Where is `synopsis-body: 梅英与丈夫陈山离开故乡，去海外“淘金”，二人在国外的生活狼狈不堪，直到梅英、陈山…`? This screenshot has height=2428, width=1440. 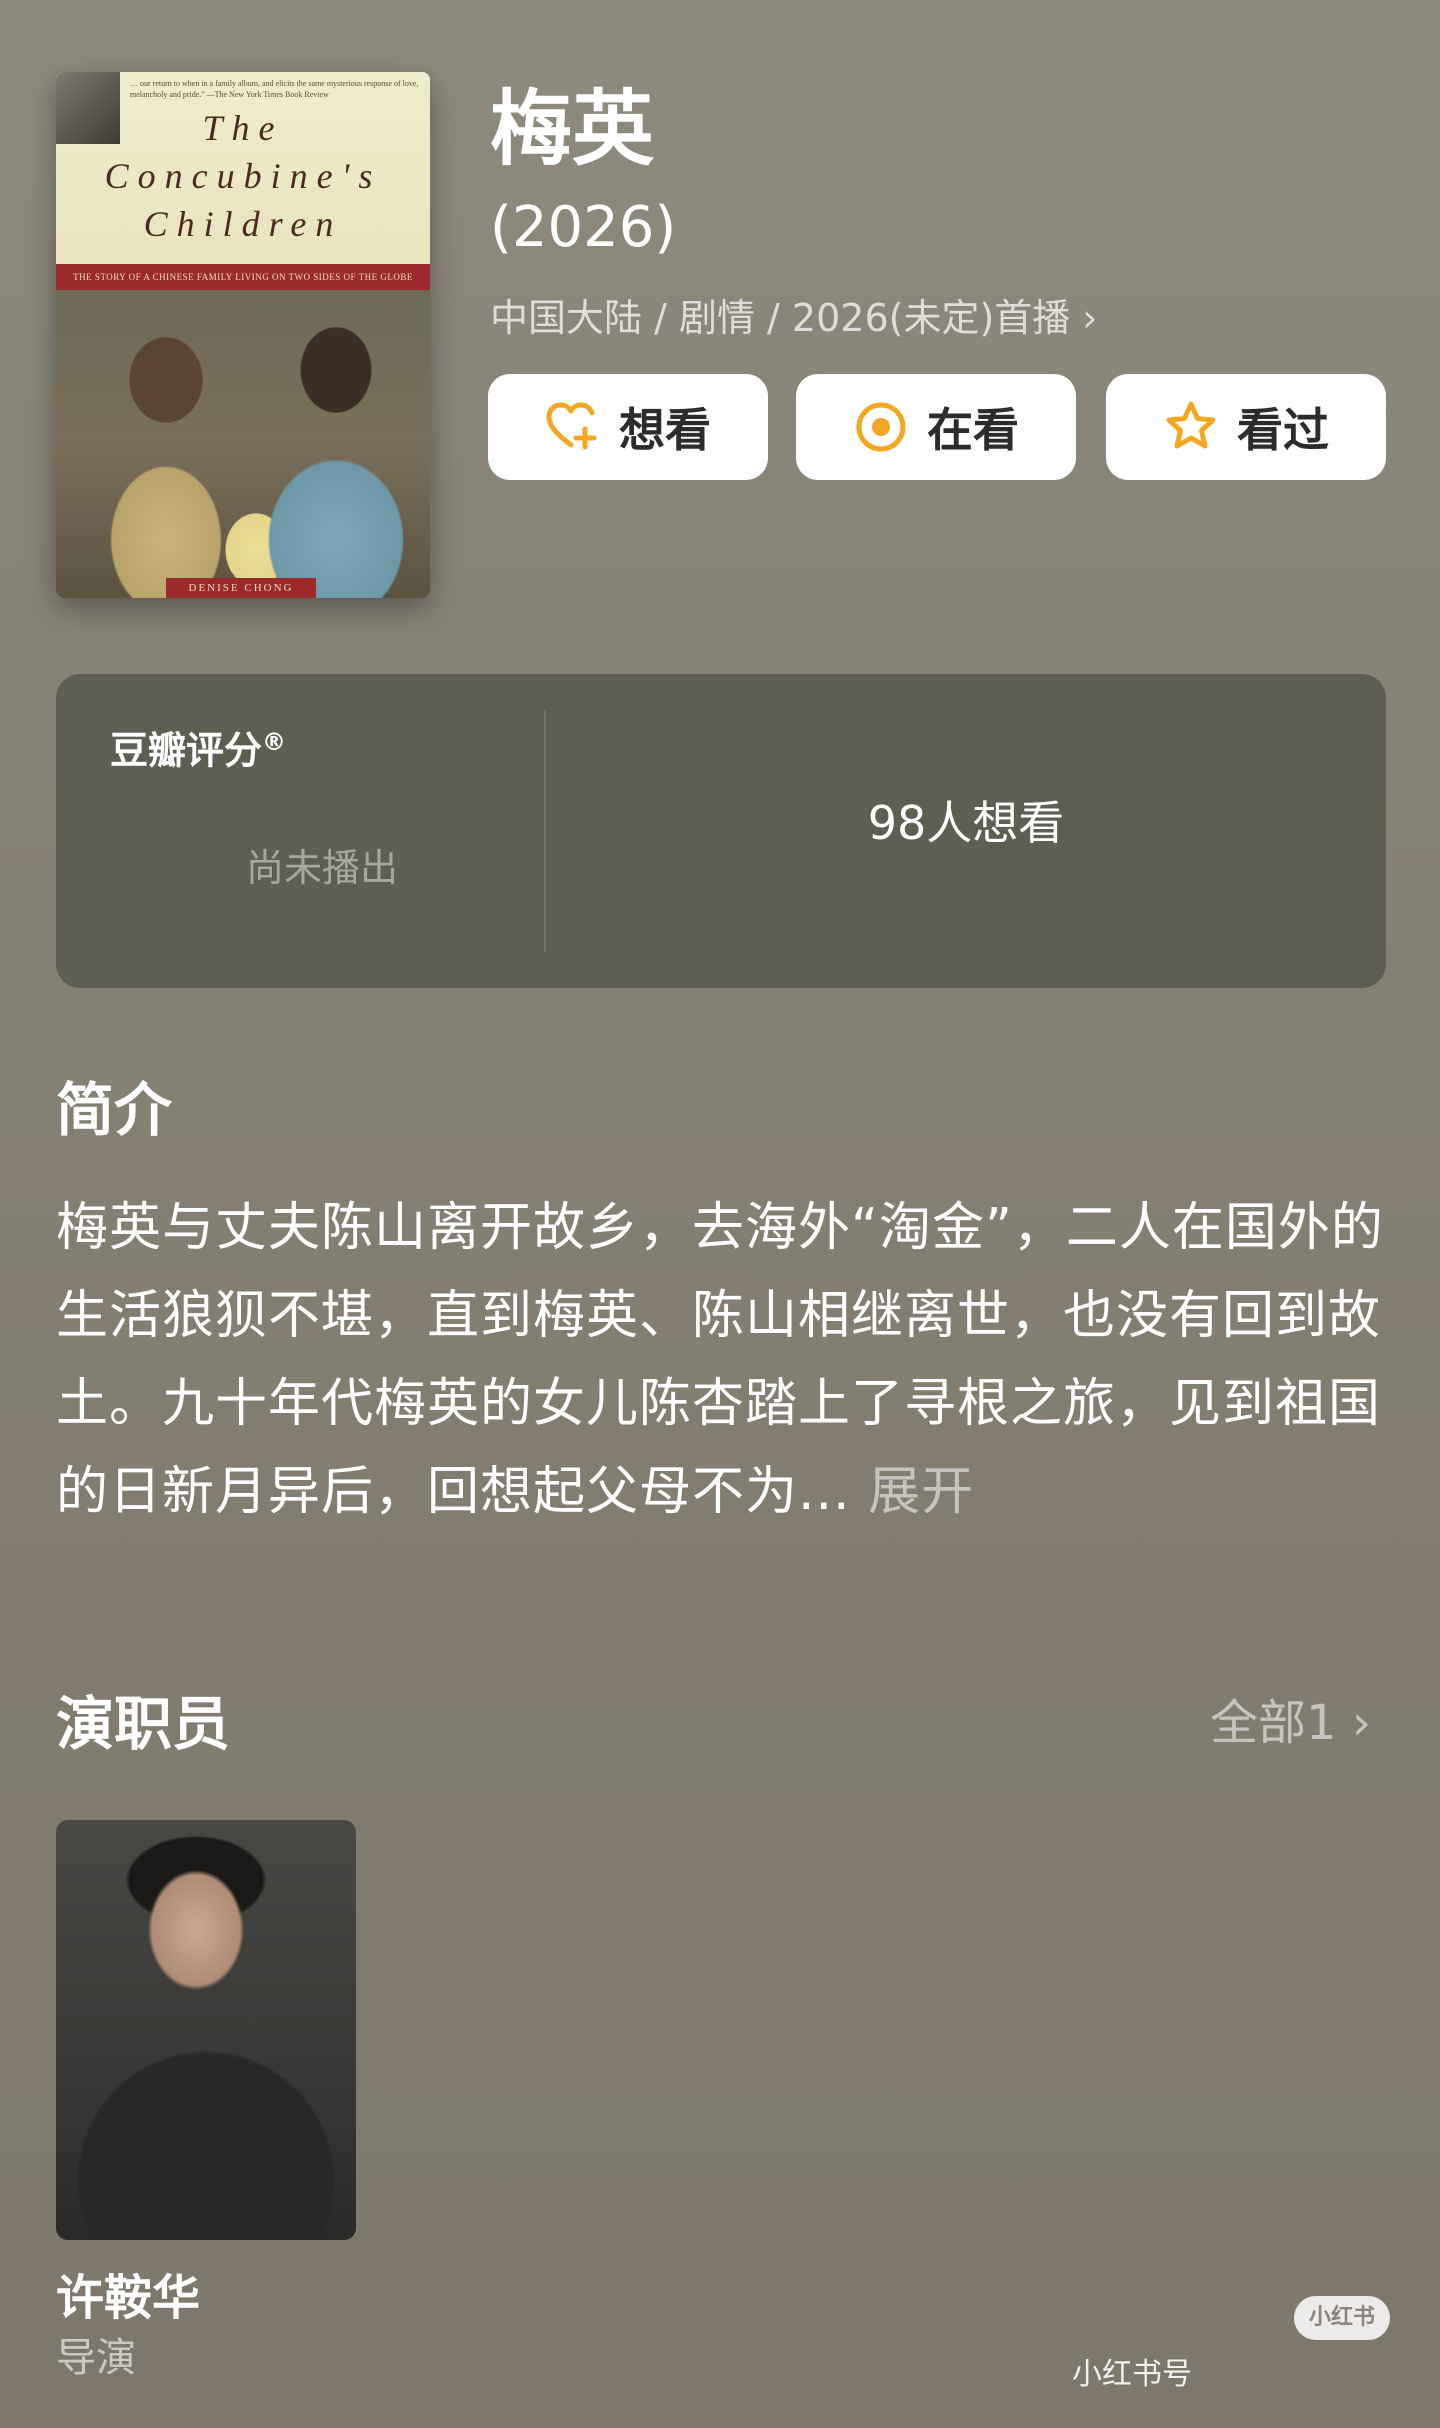
synopsis-body: 梅英与丈夫陈山离开故乡，去海外“淘金”，二人在国外的生活狼狈不堪，直到梅英、陈山… is located at coordinates (720, 1360).